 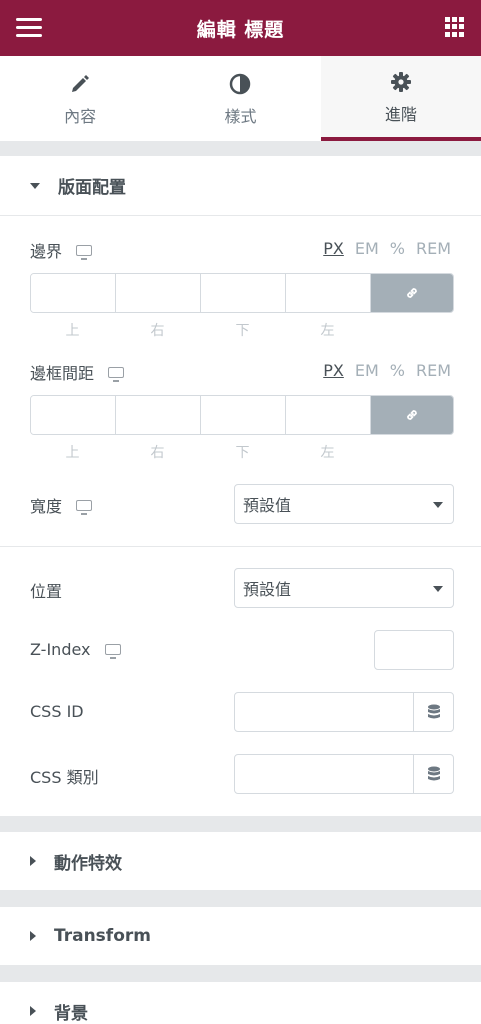 I want to click on margin-label: 邊界, so click(x=61, y=250).